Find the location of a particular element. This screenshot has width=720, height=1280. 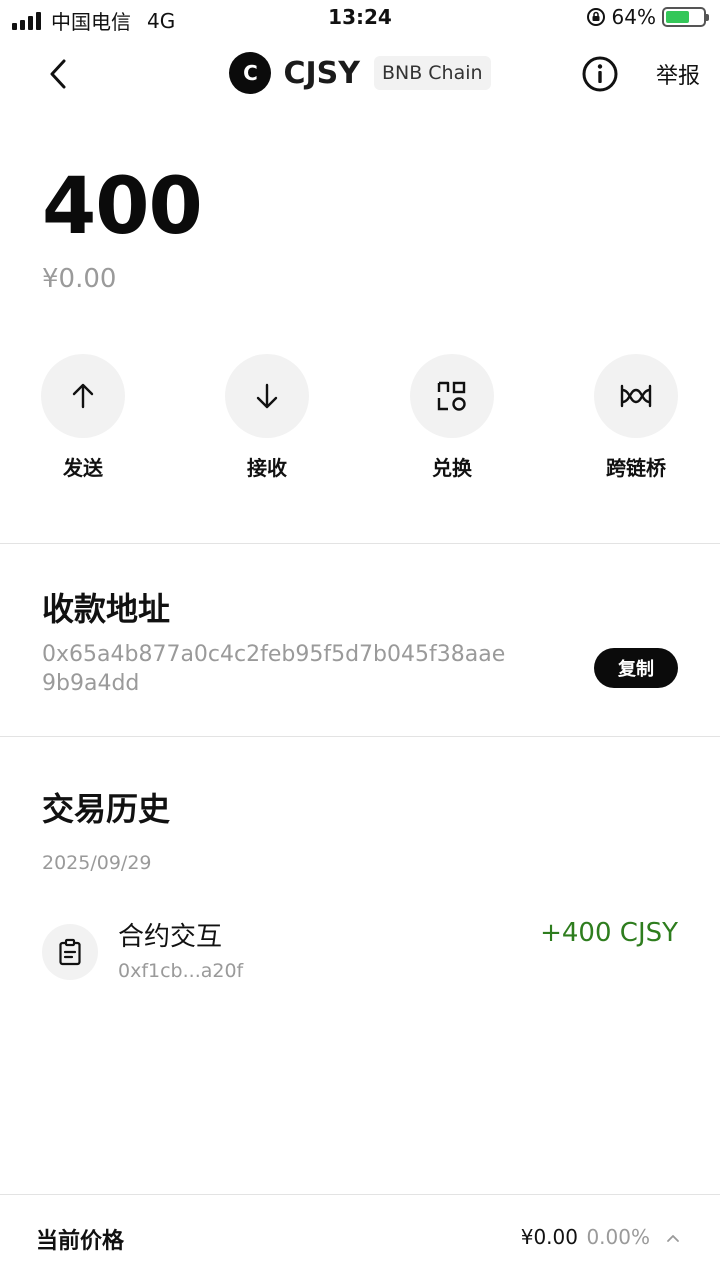

token-logo: C is located at coordinates (250, 73).